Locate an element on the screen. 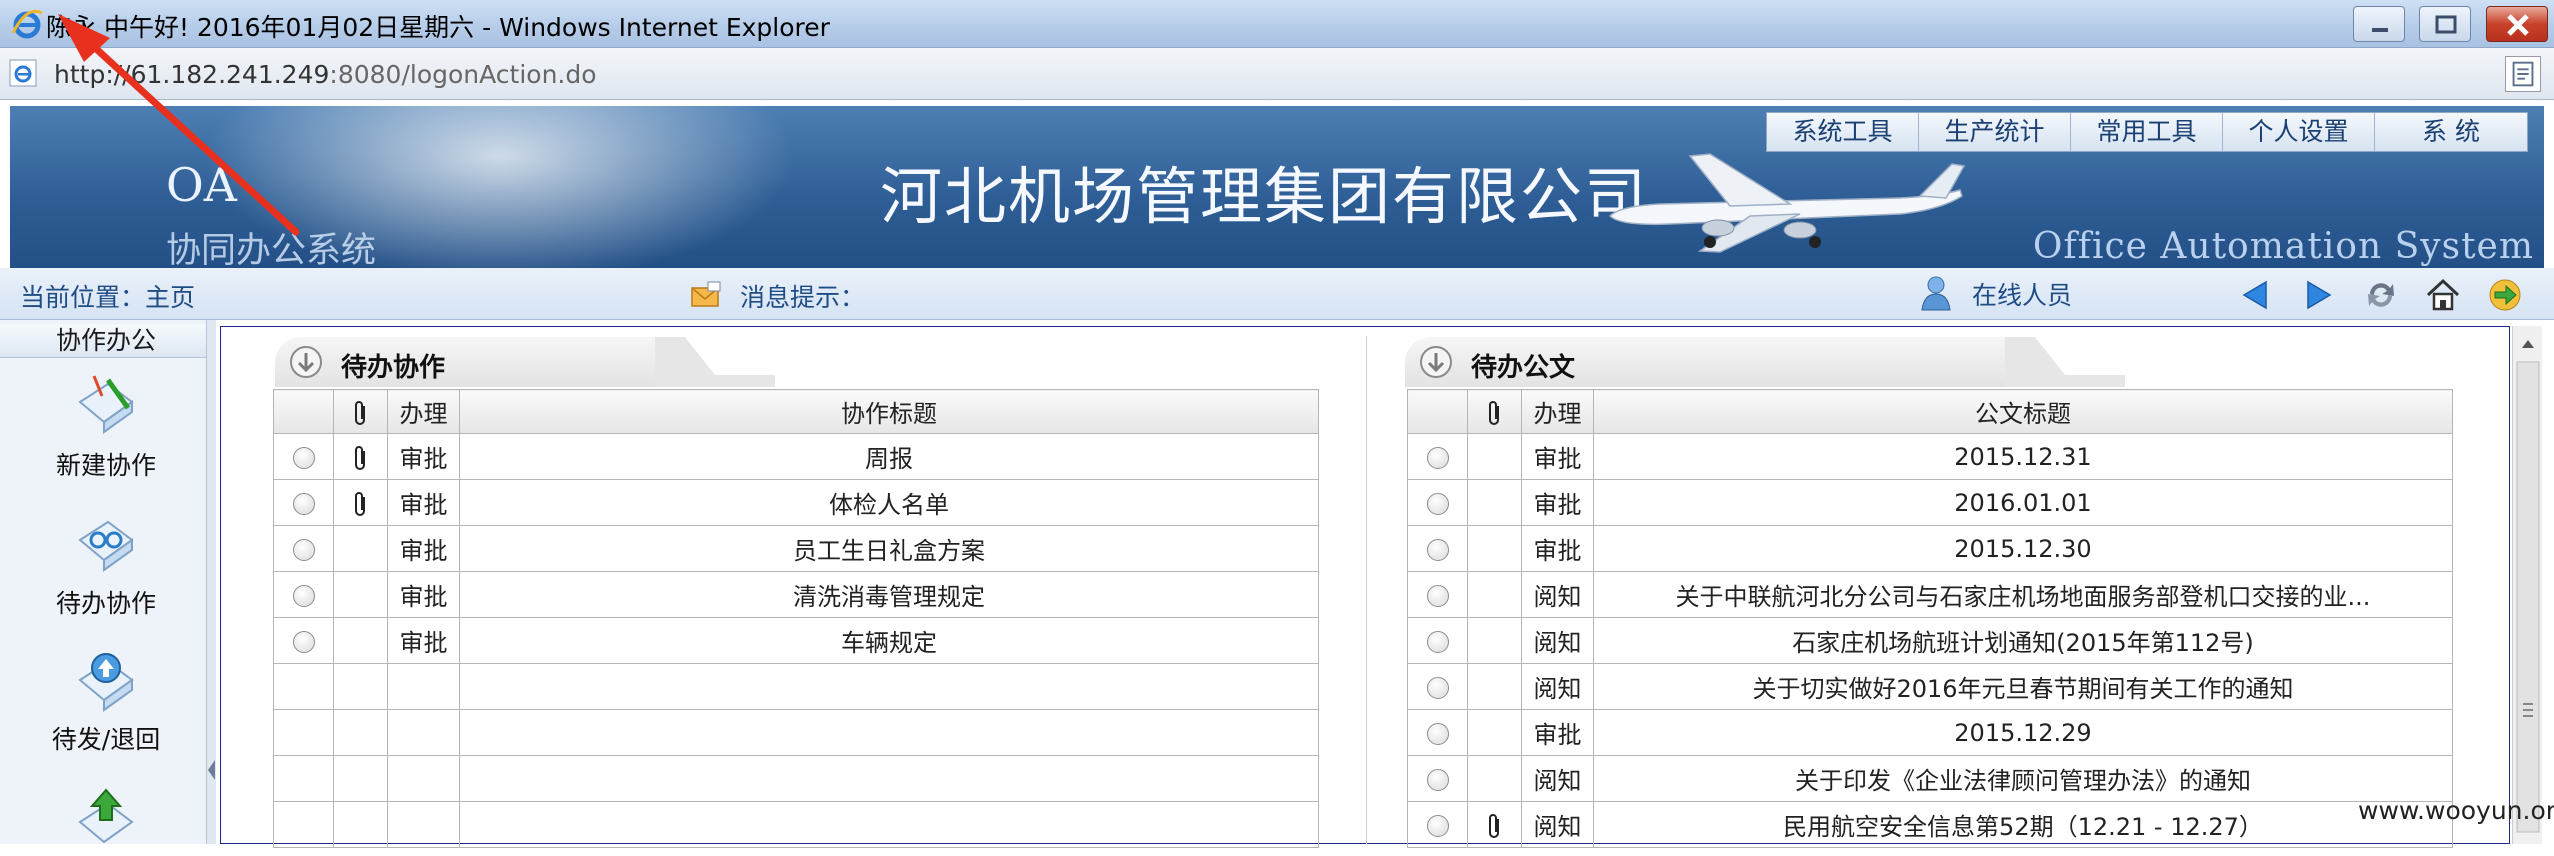  row-subject: 2015.12.31 is located at coordinates (2023, 456).